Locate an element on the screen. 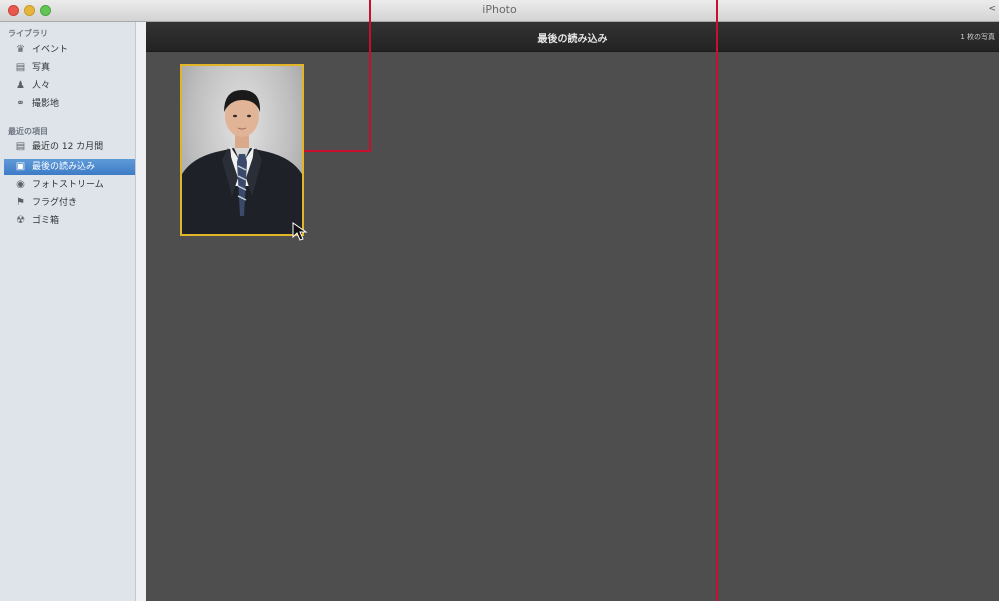 The image size is (999, 601). sidebar-item-last-import: ▣ 最後の読み込み is located at coordinates (69, 167).